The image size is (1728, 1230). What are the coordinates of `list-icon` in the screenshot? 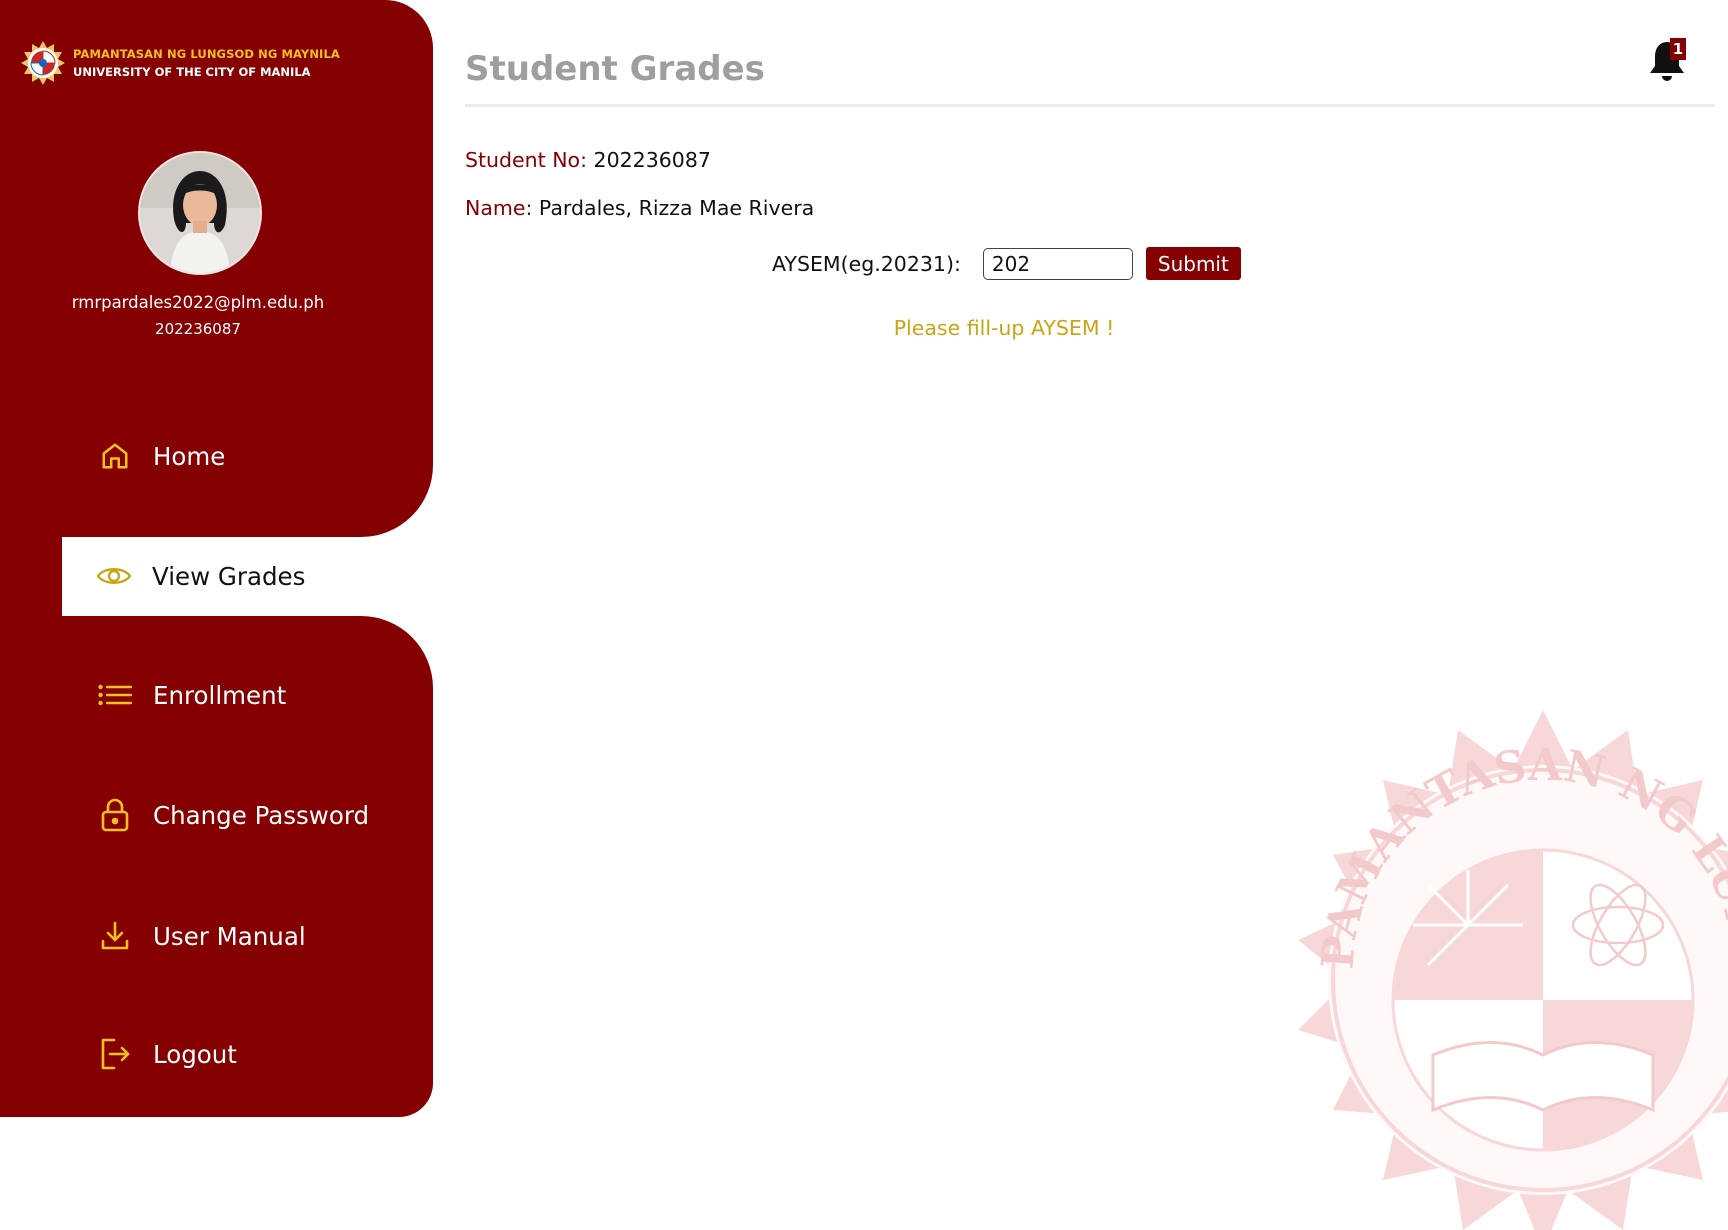 It's located at (115, 695).